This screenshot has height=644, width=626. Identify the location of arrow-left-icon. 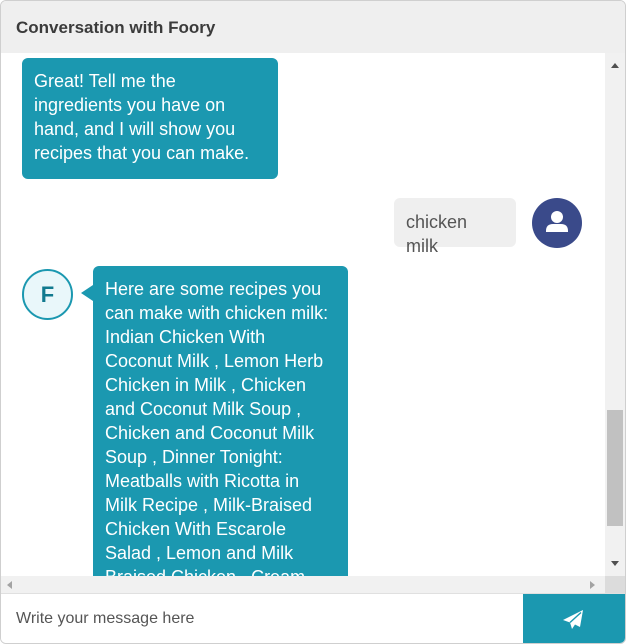
(9, 585).